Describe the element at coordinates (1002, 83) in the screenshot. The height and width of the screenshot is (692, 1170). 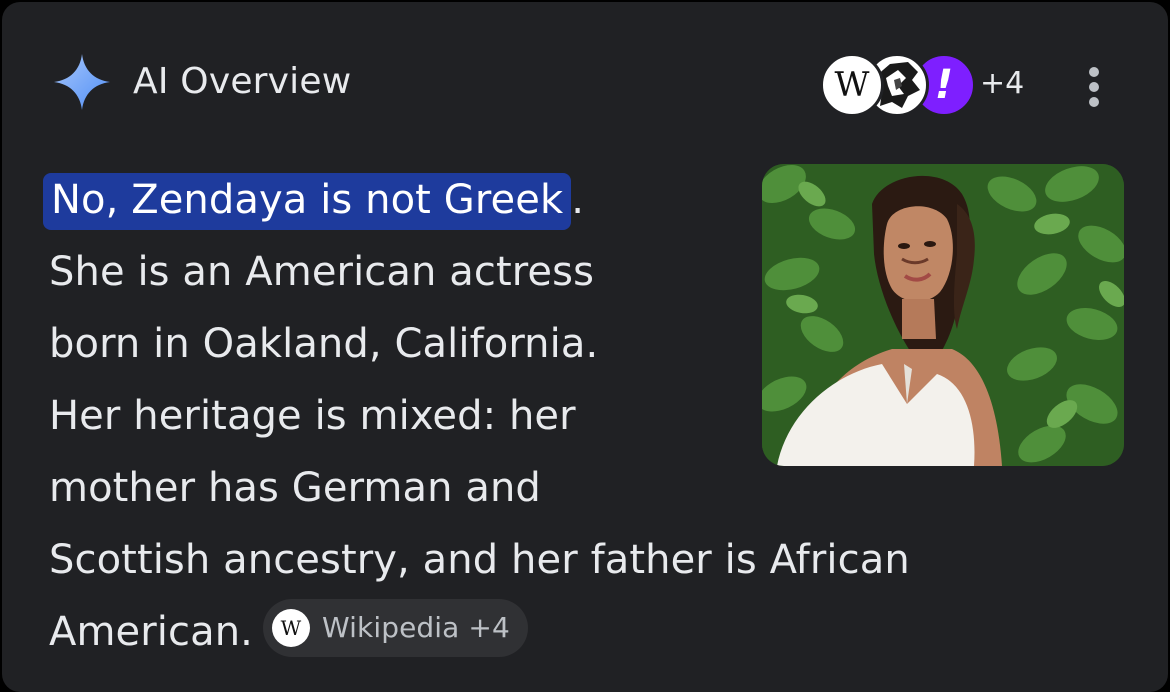
I see `source-count: +4` at that location.